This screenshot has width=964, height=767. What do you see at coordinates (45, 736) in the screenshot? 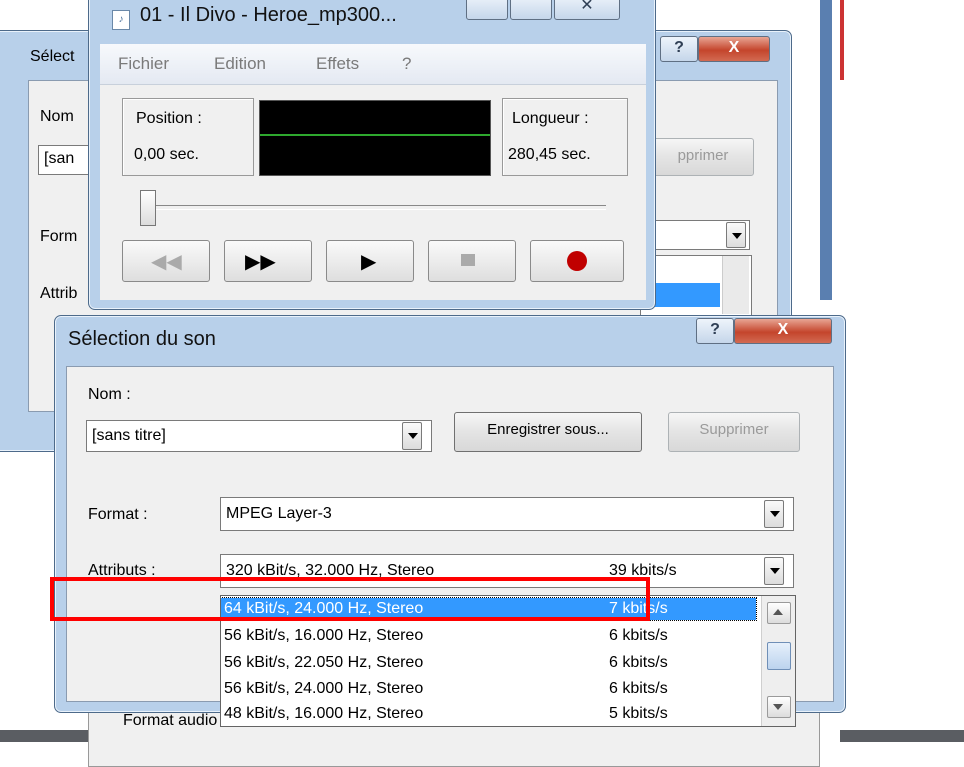
I see `taskbar-strip-left` at bounding box center [45, 736].